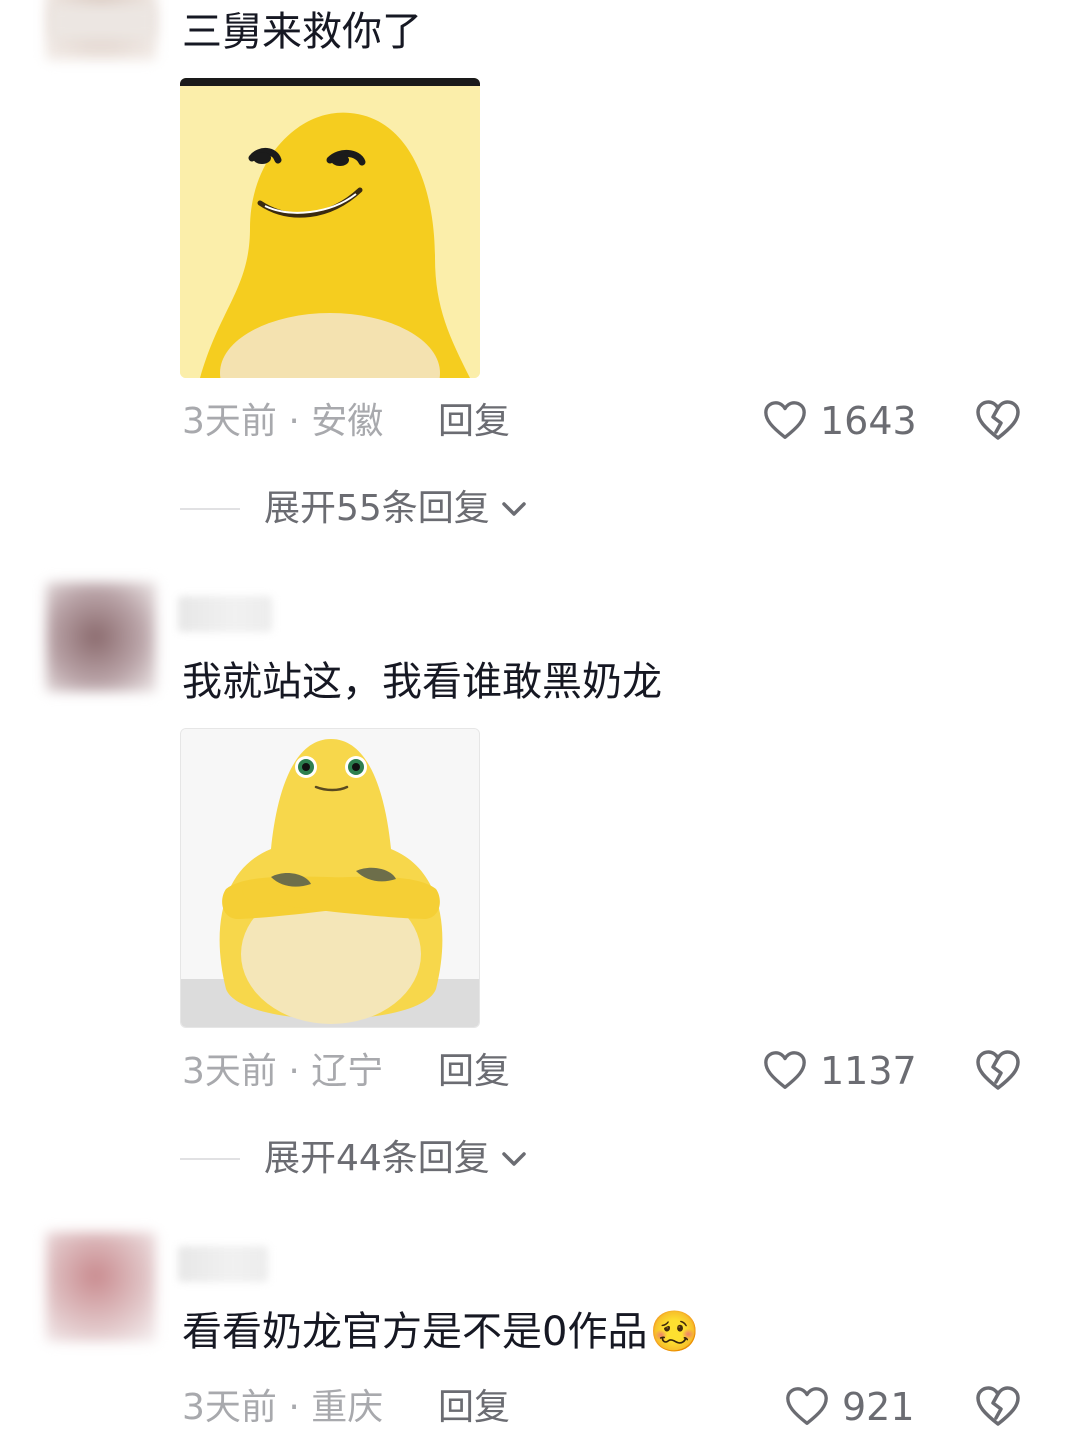  What do you see at coordinates (422, 682) in the screenshot?
I see `comment-text: 我就站这，我看谁敢黑奶龙` at bounding box center [422, 682].